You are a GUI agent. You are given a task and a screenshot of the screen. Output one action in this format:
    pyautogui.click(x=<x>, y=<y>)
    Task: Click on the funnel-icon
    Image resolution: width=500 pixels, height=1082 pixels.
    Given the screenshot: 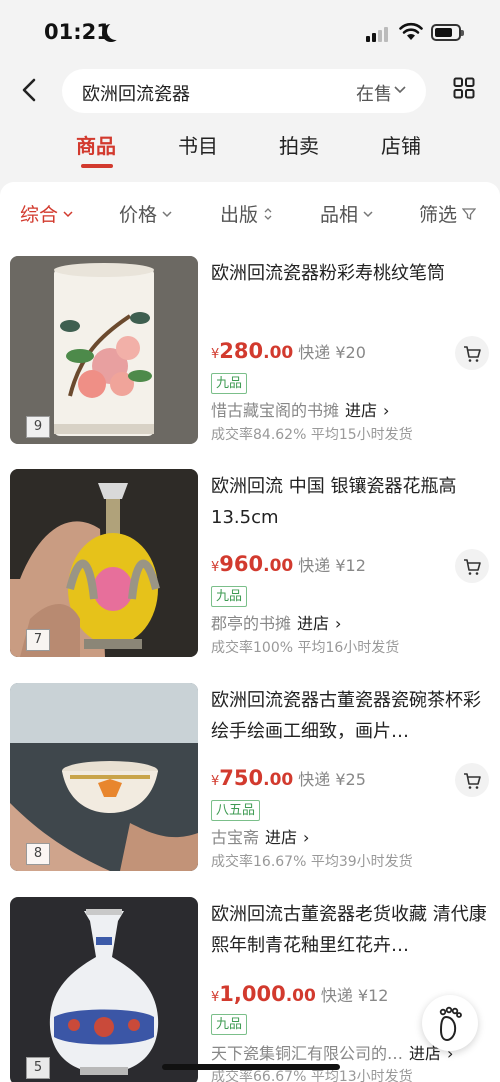 What is the action you would take?
    pyautogui.click(x=469, y=213)
    